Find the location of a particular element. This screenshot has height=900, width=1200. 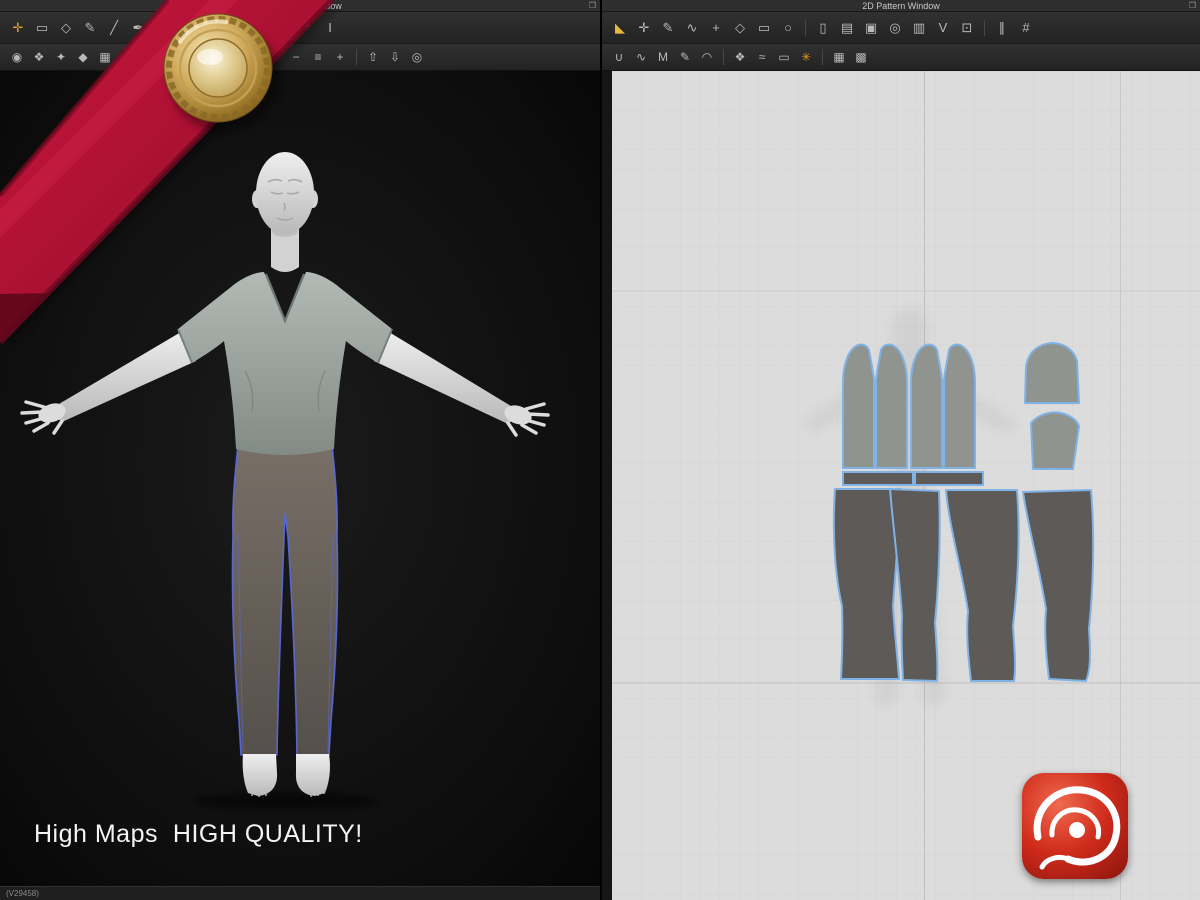

base-line-tool: ▥ is located at coordinates (919, 28).